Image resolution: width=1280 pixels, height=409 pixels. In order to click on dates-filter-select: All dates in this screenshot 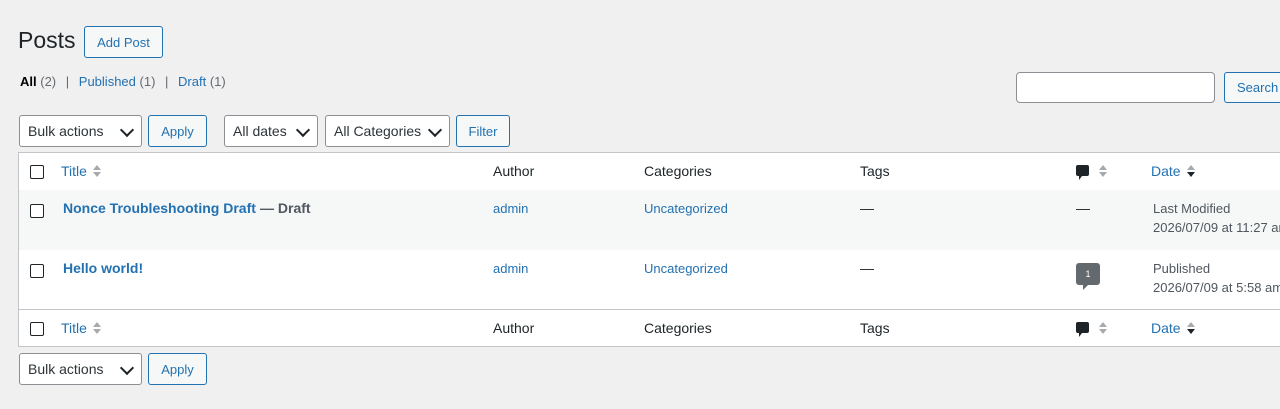, I will do `click(271, 131)`.